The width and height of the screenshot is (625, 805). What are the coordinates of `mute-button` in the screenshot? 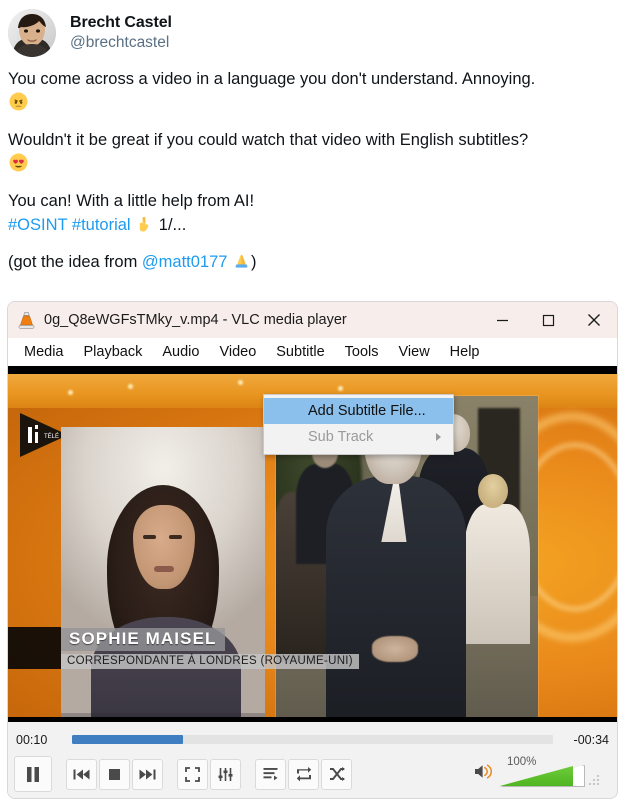 It's located at (483, 774).